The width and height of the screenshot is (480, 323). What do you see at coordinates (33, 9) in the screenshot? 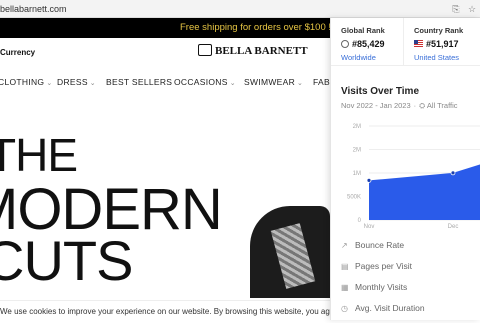
I see `url-text: bellabarnett.com` at bounding box center [33, 9].